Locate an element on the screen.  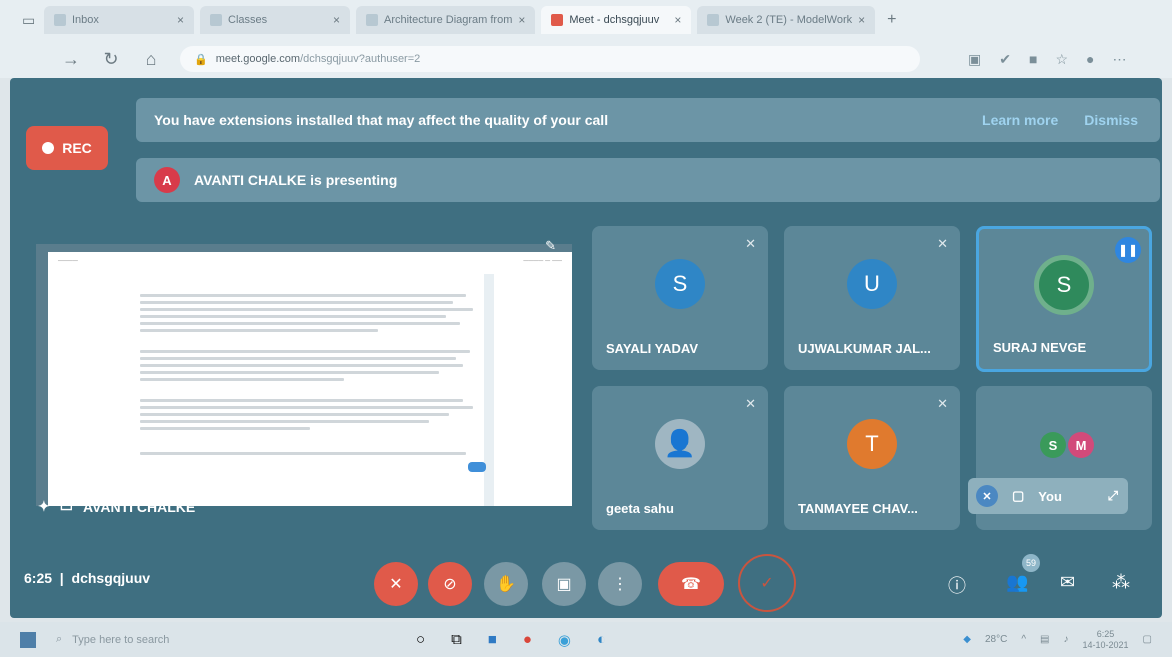
raise-hand-button: ✋ is located at coordinates (506, 584).